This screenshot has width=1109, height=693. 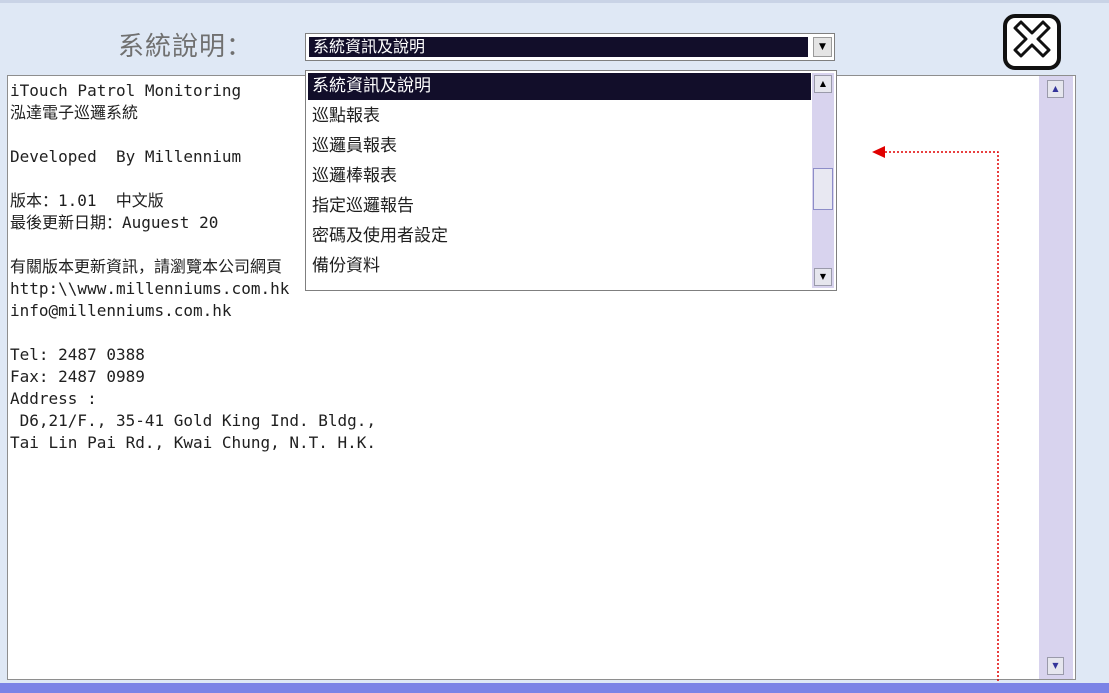 What do you see at coordinates (1056, 377) in the screenshot?
I see `content-vertical-scrollbar: ▲ ▼` at bounding box center [1056, 377].